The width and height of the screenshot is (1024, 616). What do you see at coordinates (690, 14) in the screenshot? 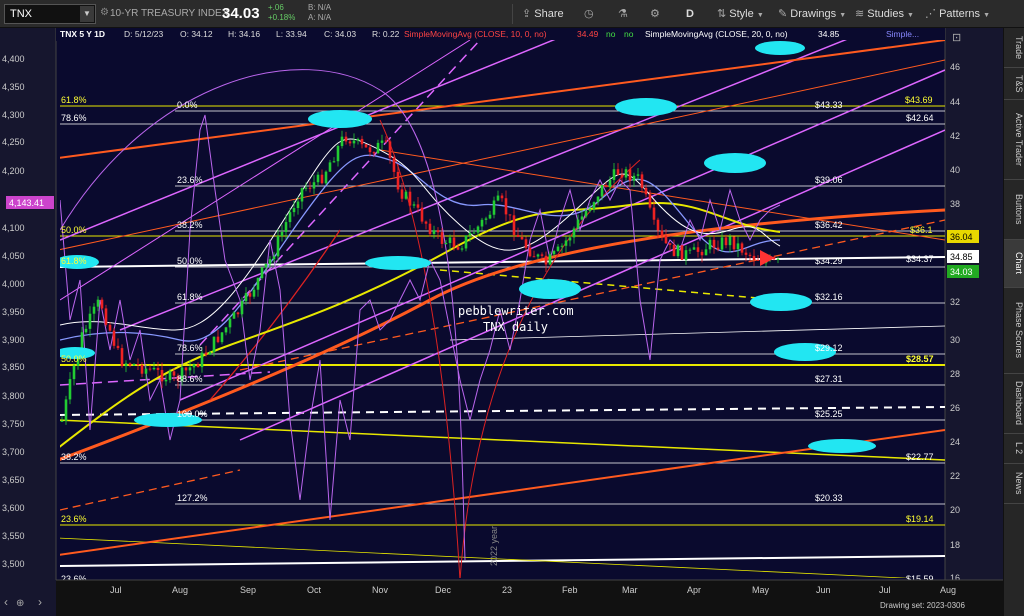
I see `period-selector: D` at bounding box center [690, 14].